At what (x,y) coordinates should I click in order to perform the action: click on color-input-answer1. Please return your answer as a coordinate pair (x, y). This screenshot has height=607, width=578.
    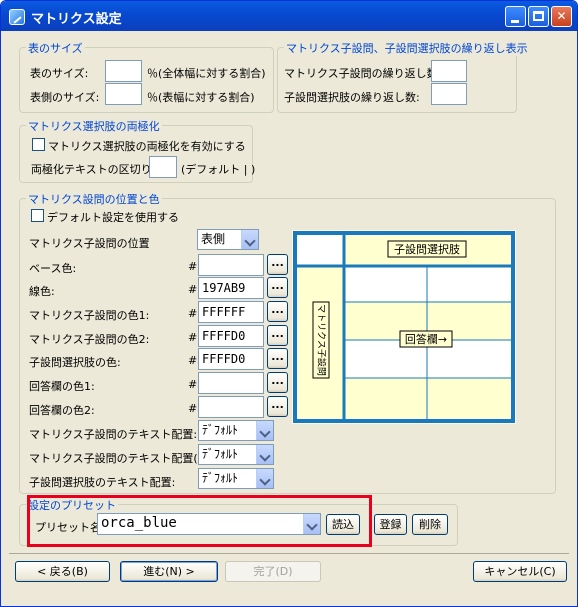
    Looking at the image, I should click on (231, 383).